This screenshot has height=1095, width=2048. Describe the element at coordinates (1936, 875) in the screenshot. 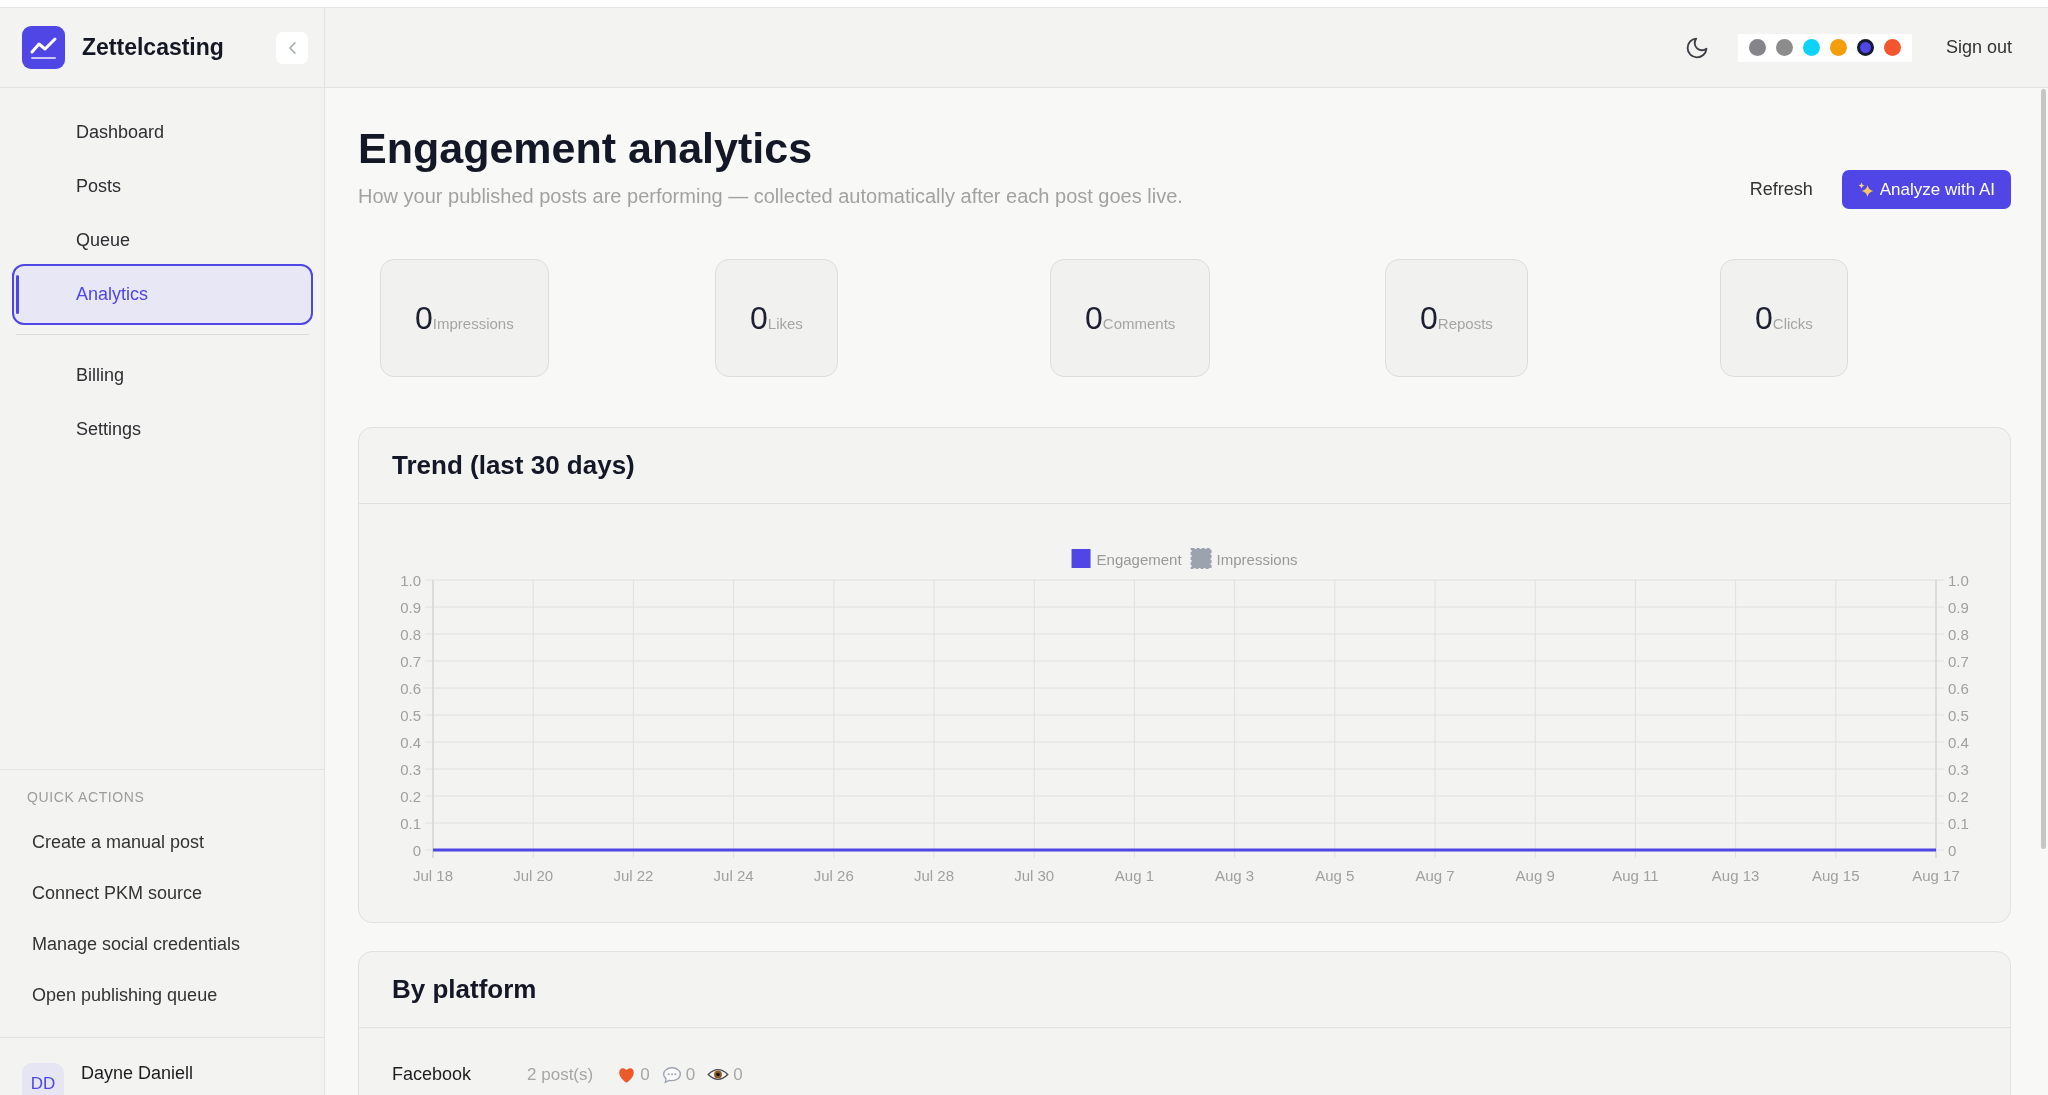

I see `axis-tick-label: Aug 17` at that location.